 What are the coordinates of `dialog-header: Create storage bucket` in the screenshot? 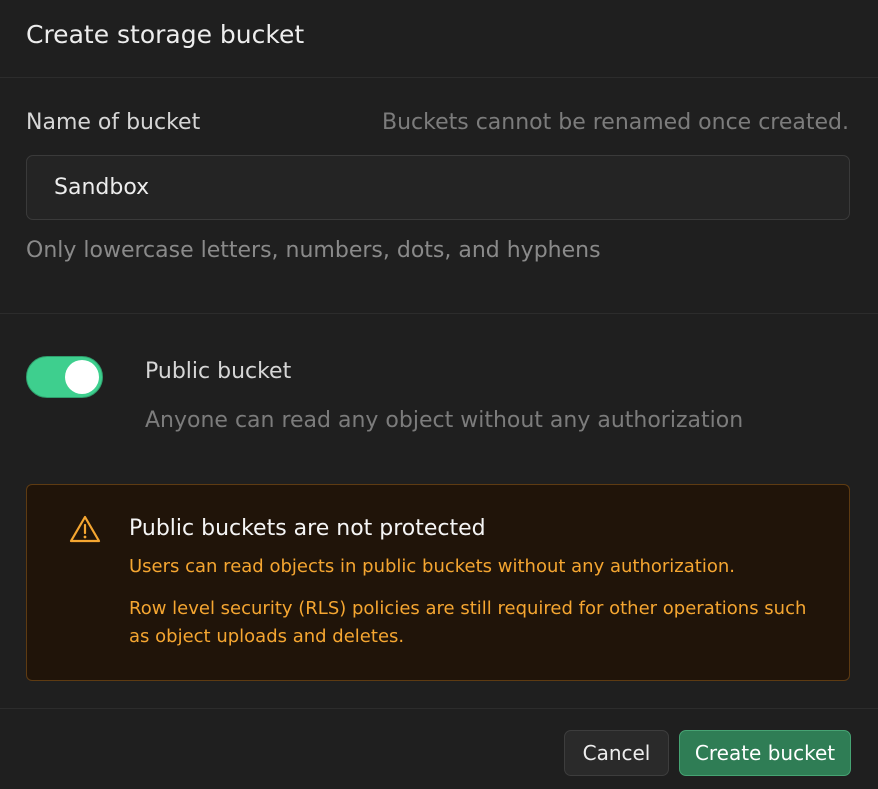 It's located at (439, 39).